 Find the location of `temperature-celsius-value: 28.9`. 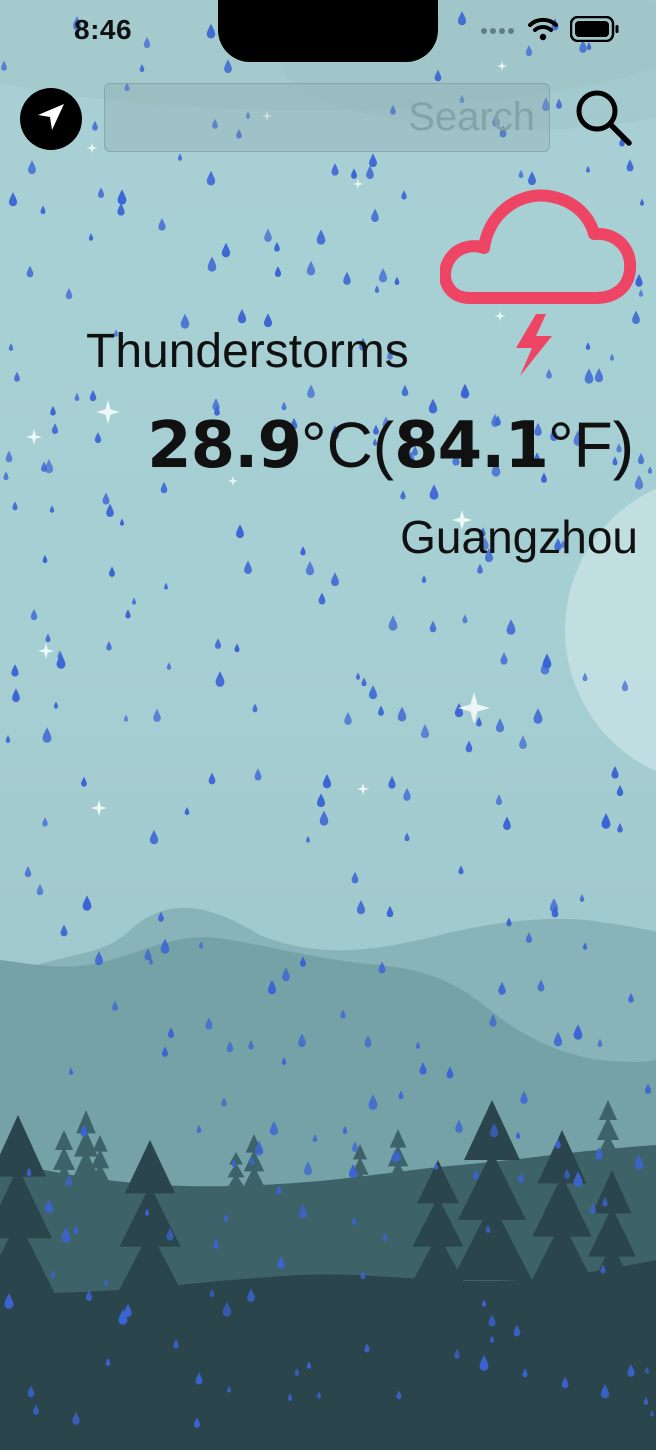

temperature-celsius-value: 28.9 is located at coordinates (224, 446).